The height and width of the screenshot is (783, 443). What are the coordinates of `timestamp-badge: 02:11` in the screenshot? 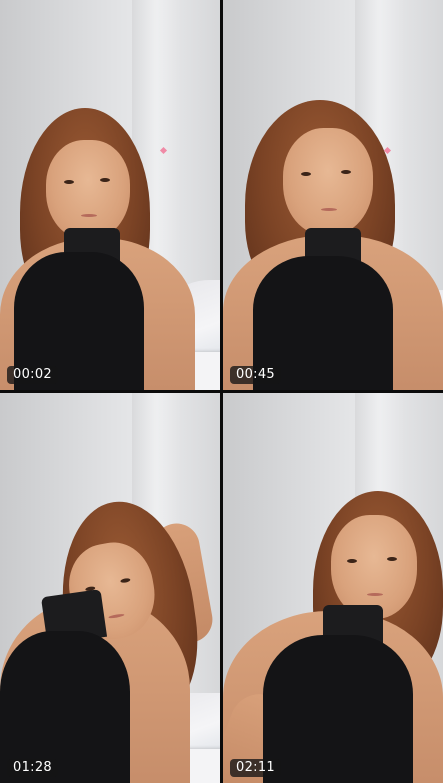 It's located at (255, 768).